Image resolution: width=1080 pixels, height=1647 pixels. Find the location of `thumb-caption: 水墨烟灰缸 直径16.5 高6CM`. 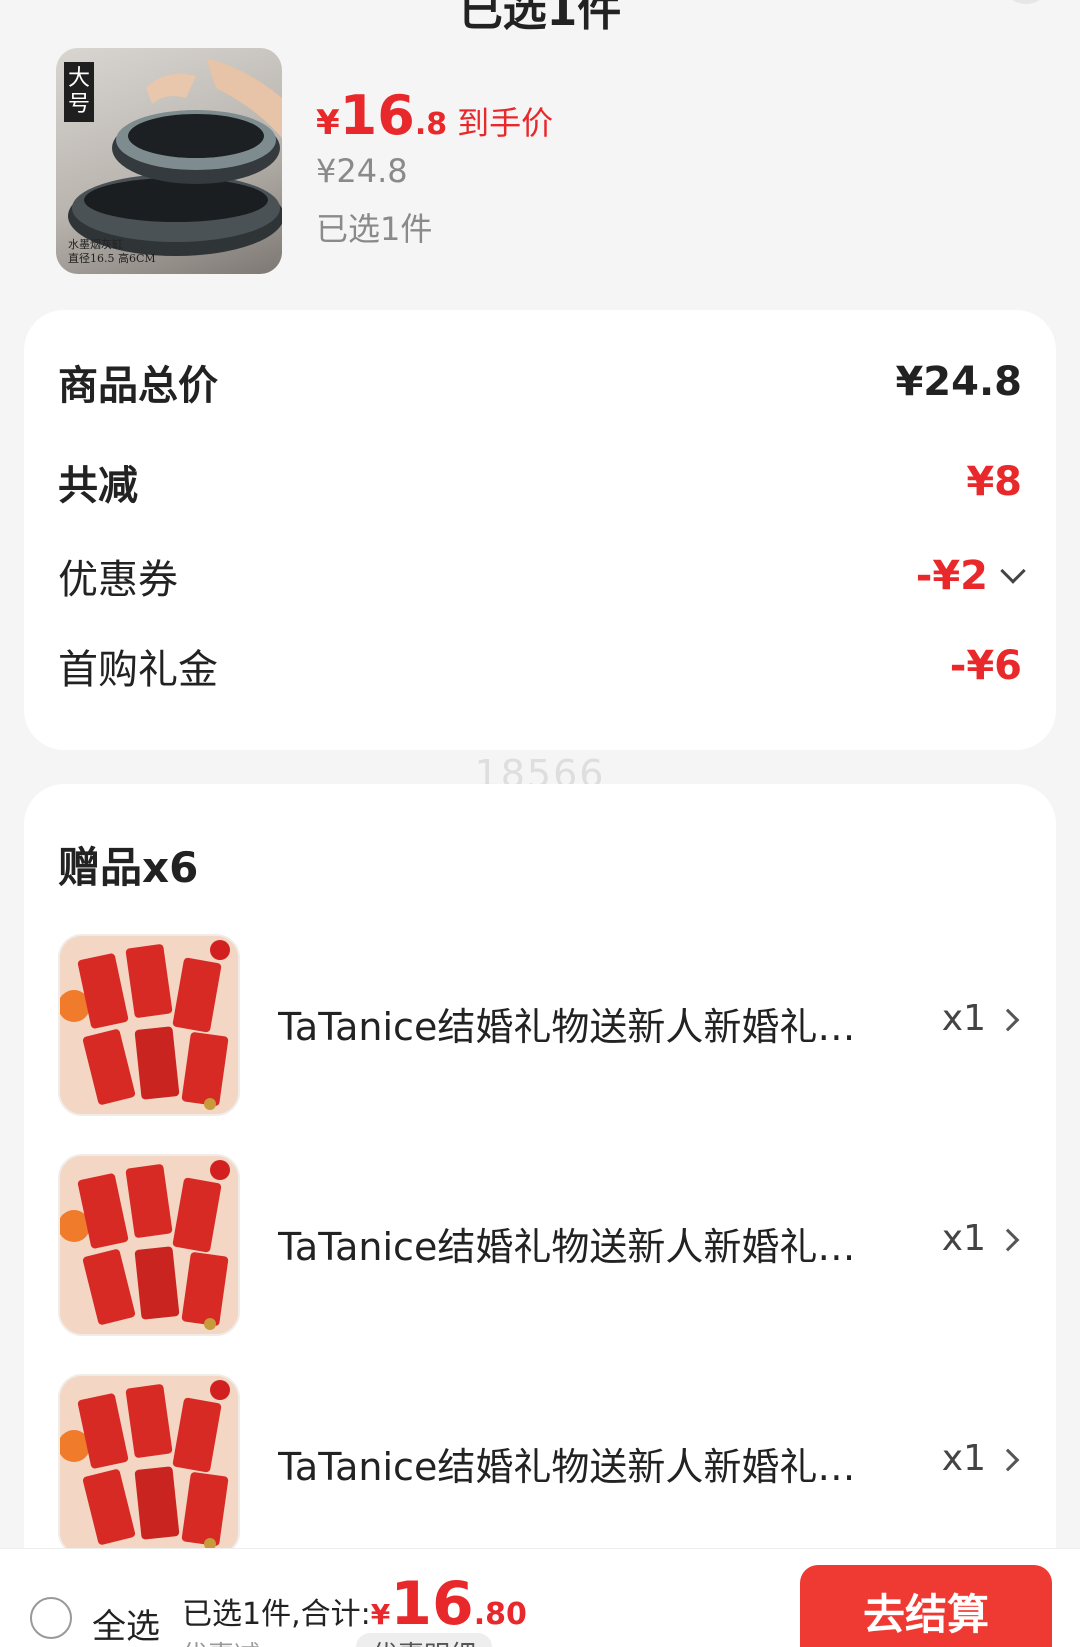

thumb-caption: 水墨烟灰缸 直径16.5 高6CM is located at coordinates (112, 251).